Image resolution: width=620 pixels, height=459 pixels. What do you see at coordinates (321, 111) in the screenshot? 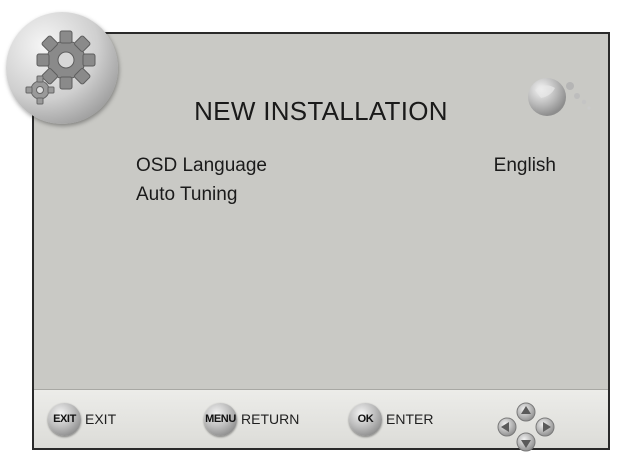
I see `menu-title: NEW INSTALLATION` at bounding box center [321, 111].